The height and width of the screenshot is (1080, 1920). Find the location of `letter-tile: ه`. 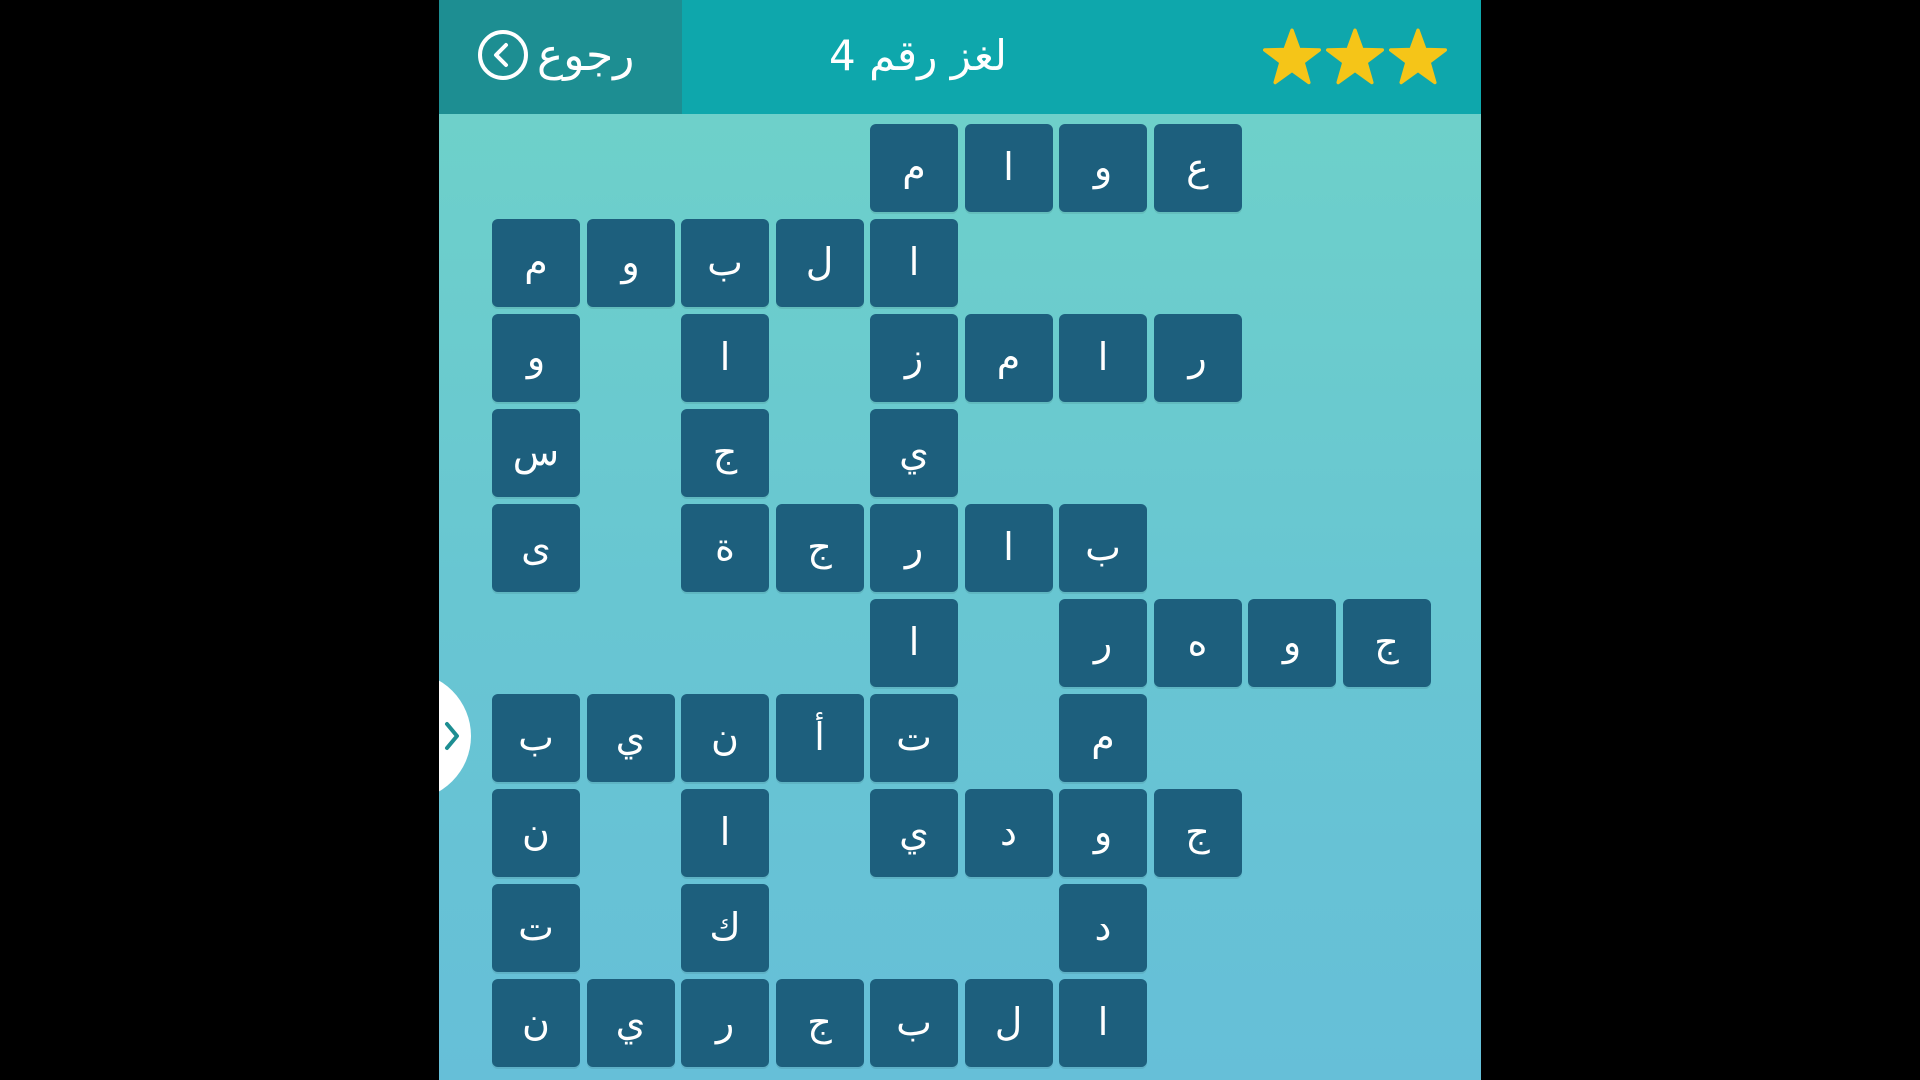

letter-tile: ه is located at coordinates (1197, 643).